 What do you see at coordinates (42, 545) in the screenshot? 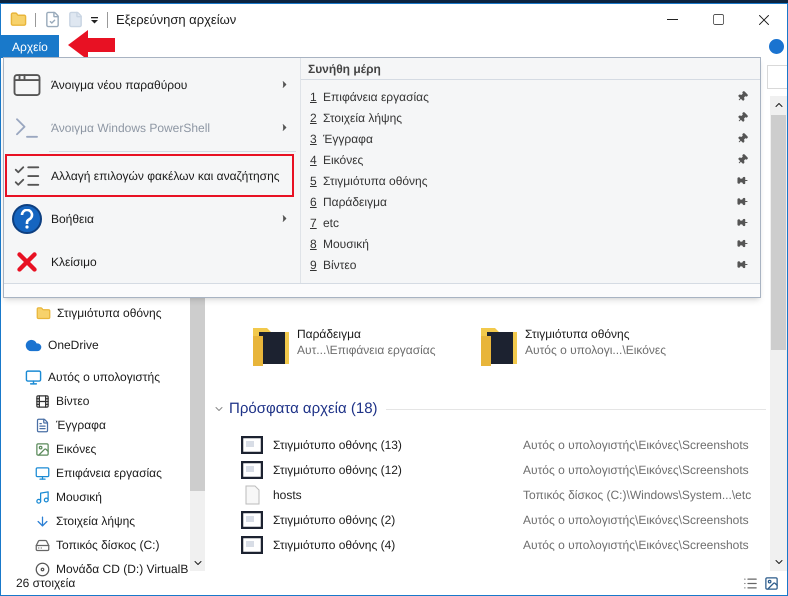
I see `drive-icon` at bounding box center [42, 545].